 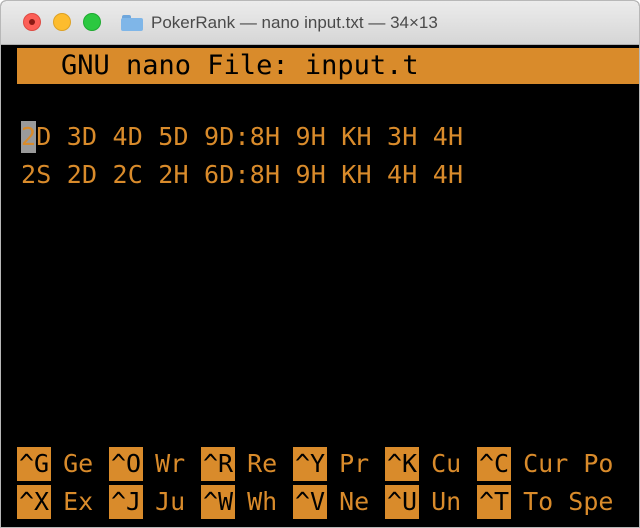 What do you see at coordinates (170, 501) in the screenshot?
I see `shortcut-label: Ju` at bounding box center [170, 501].